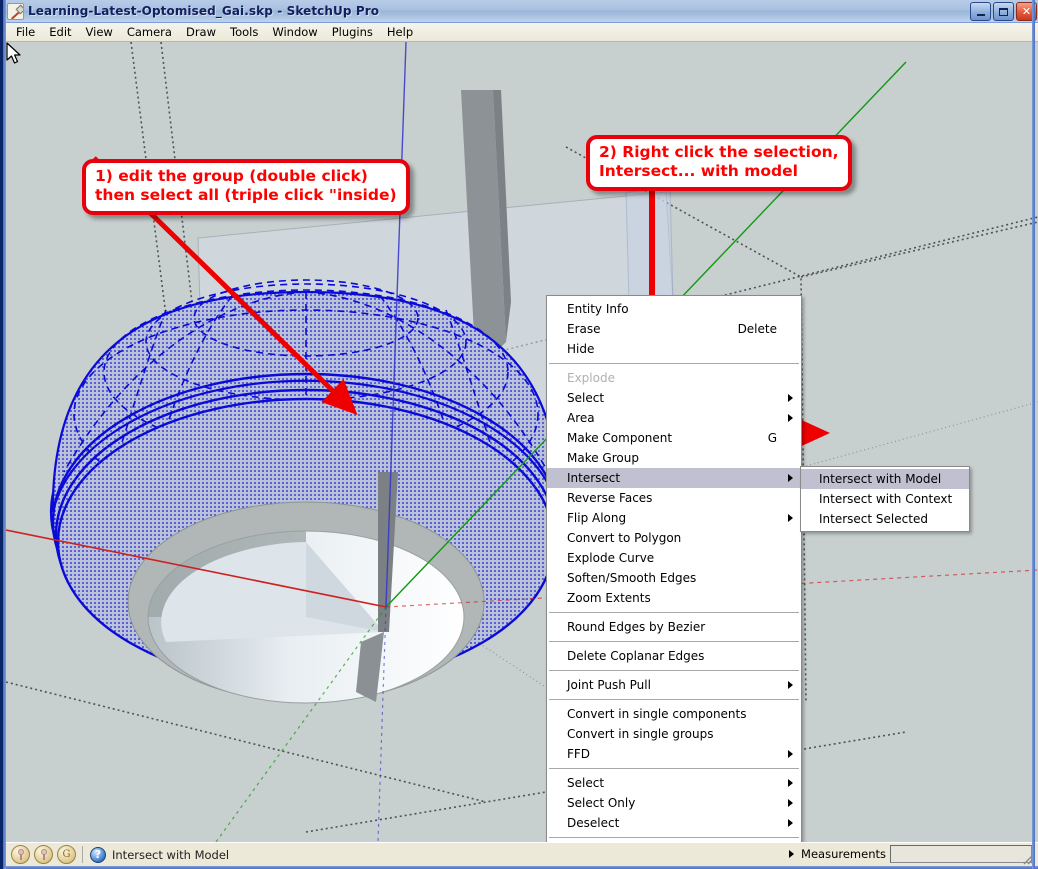 The image size is (1038, 869). Describe the element at coordinates (1033, 434) in the screenshot. I see `window-border-right` at that location.